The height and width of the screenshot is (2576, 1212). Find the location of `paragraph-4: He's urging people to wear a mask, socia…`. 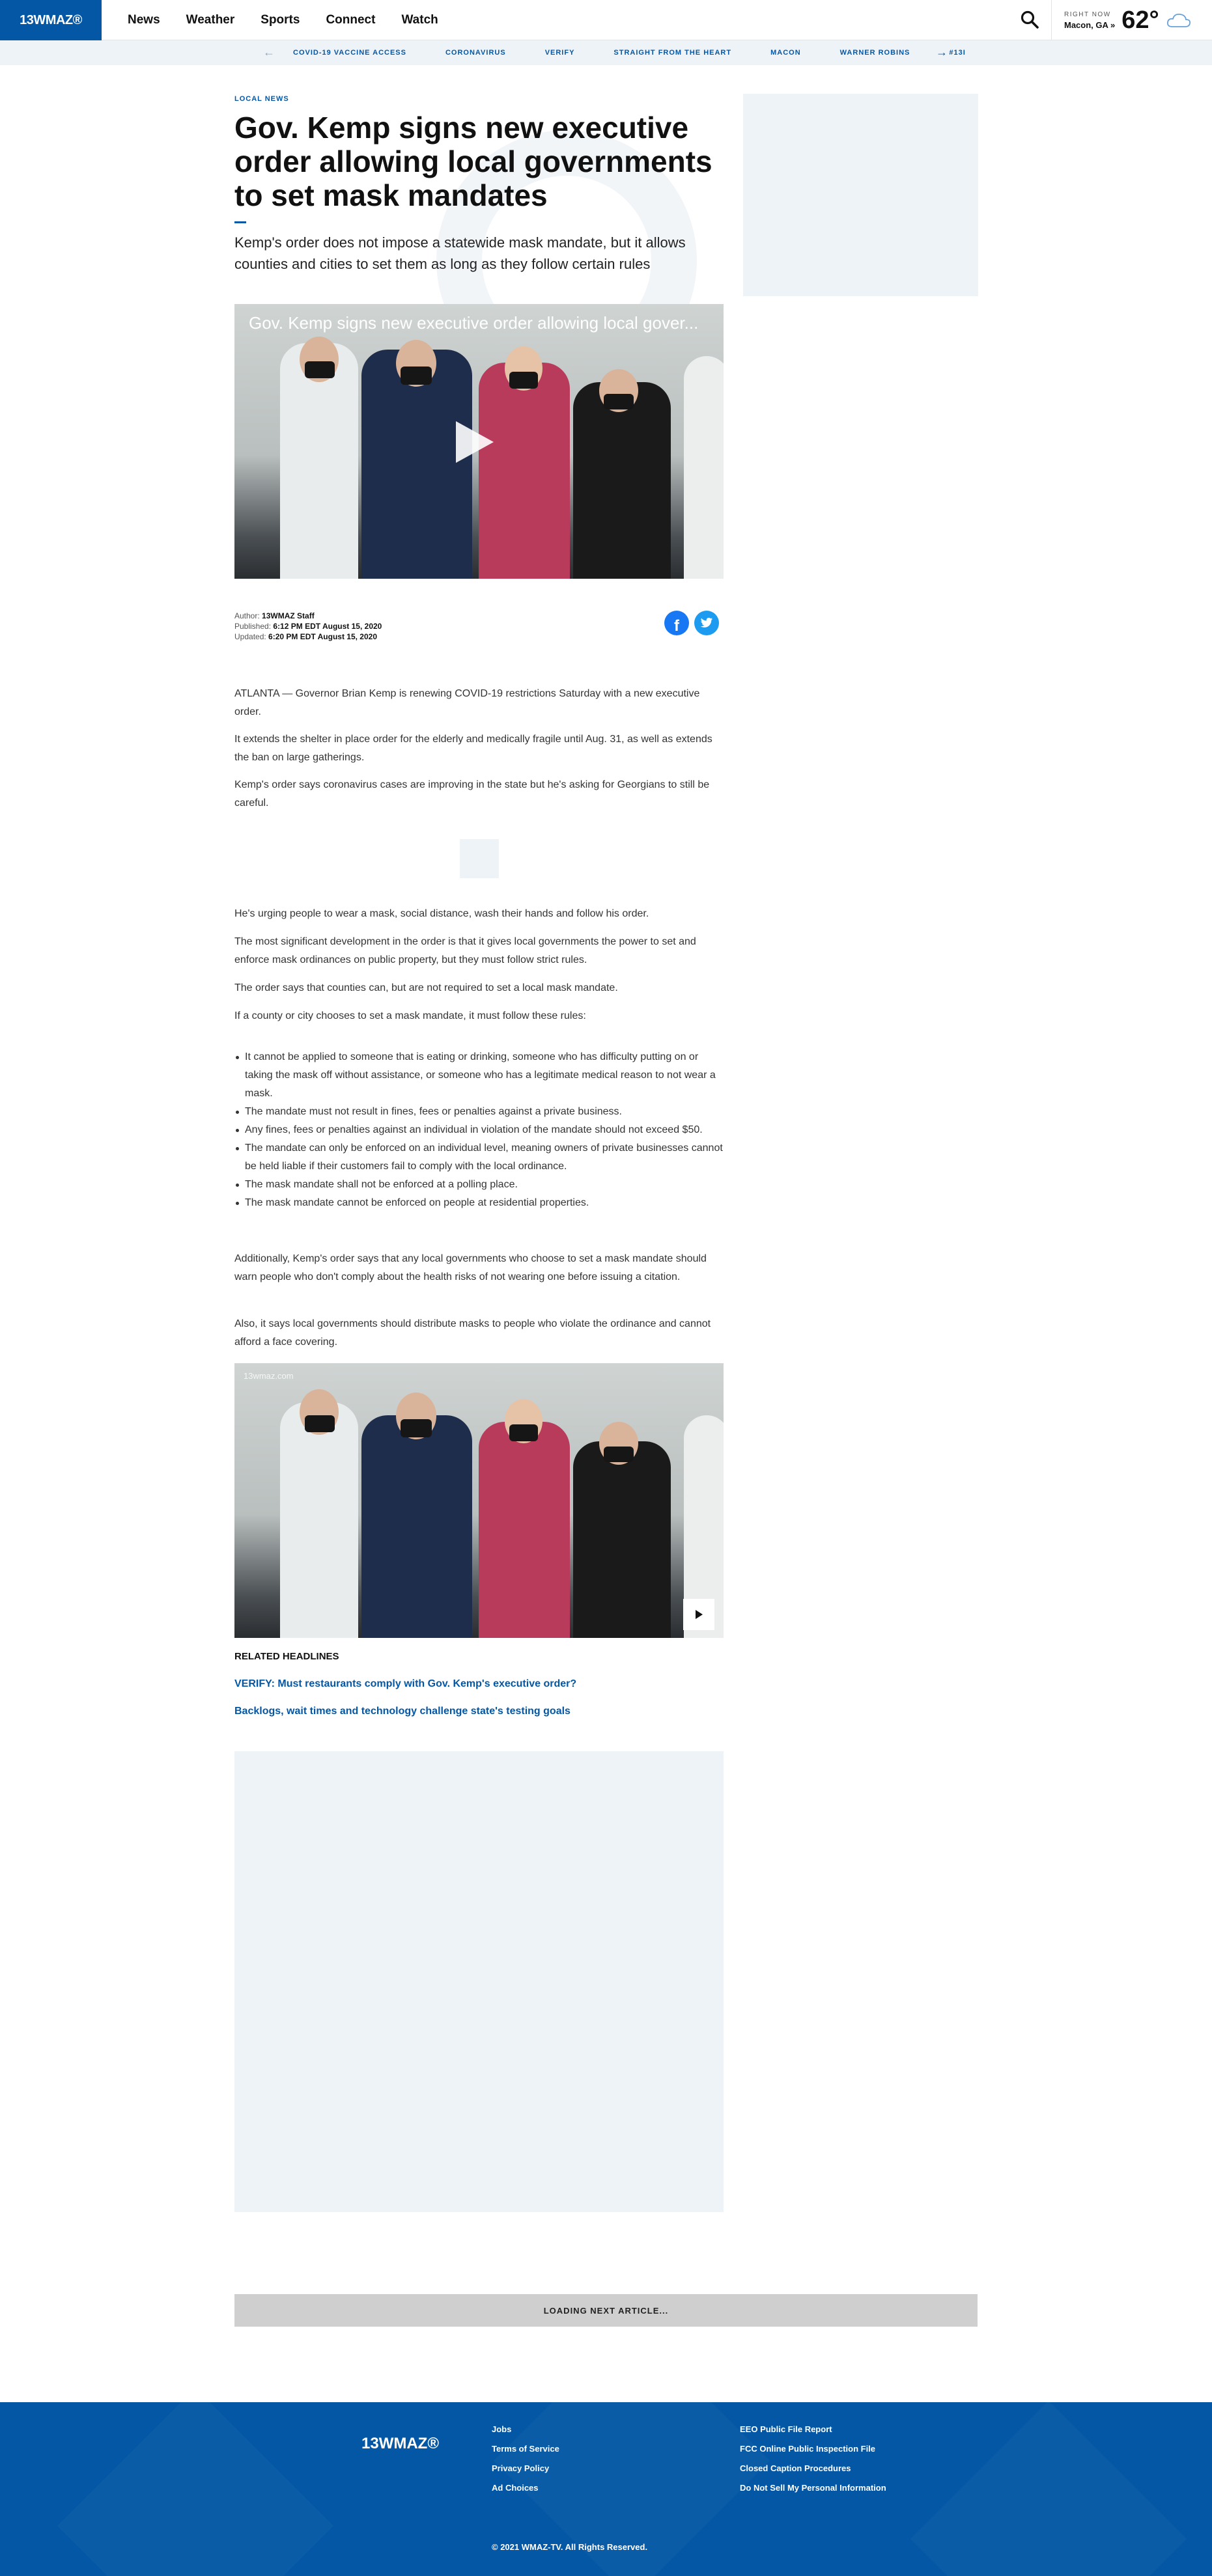

paragraph-4: He's urging people to wear a mask, socia… is located at coordinates (441, 913).